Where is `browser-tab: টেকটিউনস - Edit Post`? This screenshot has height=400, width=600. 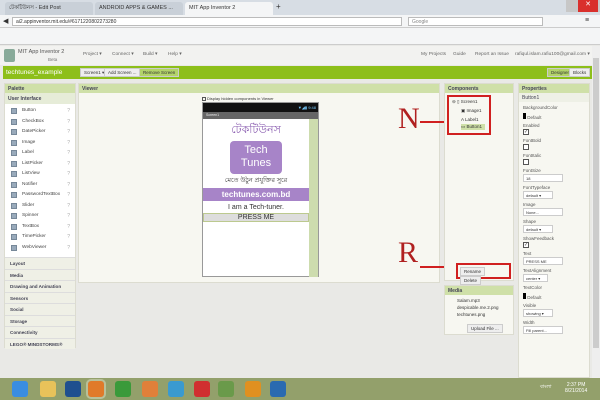
browser-tab: টেকটিউনস - Edit Post is located at coordinates (49, 8).